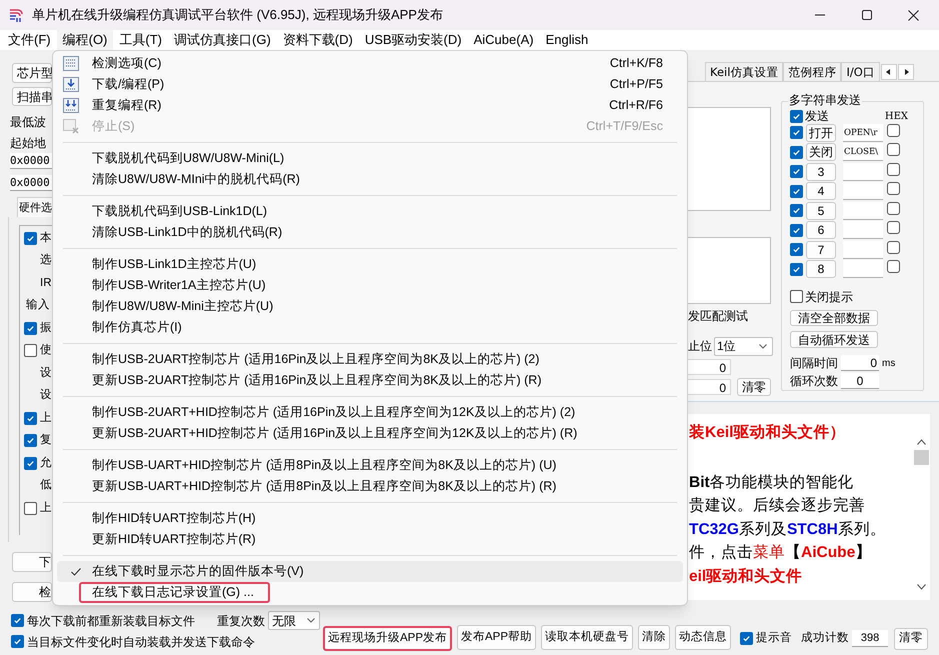  I want to click on menu-item: 下载脱机代码到USB-Link1D(L), so click(370, 211).